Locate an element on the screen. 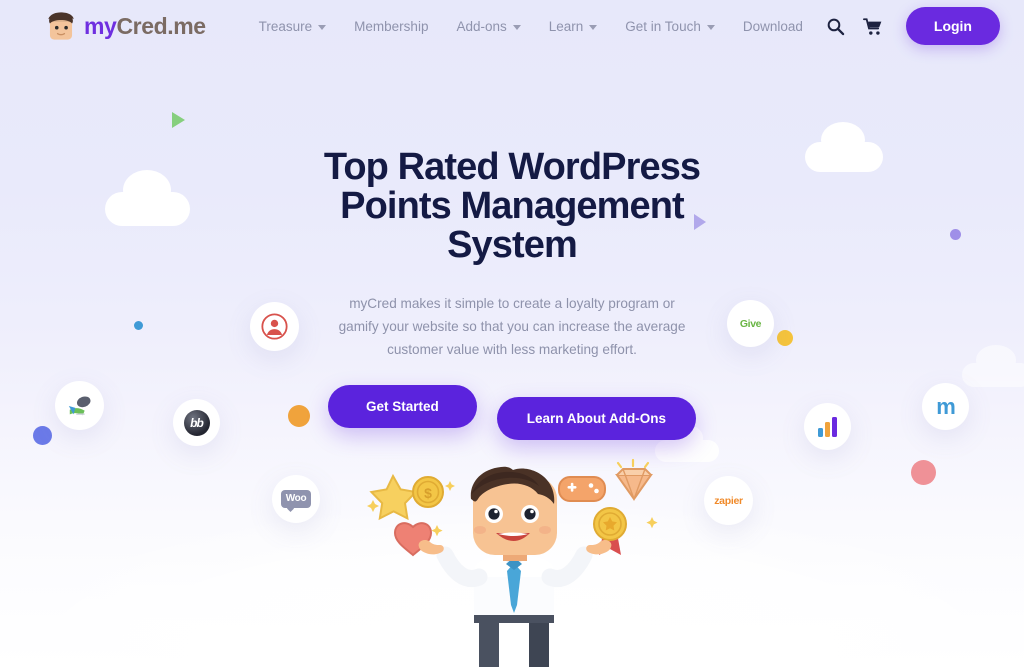 The width and height of the screenshot is (1024, 667). nav-get-in-touch: Get in Touch is located at coordinates (670, 26).